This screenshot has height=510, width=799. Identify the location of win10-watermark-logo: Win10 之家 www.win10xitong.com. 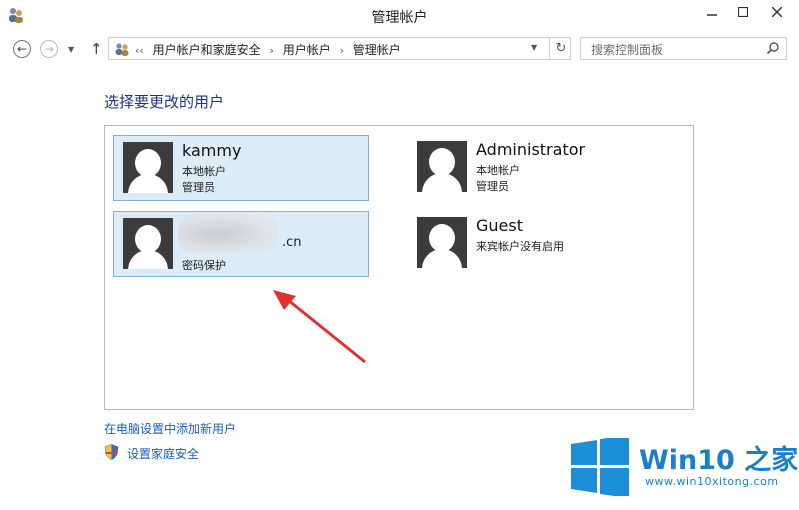
(684, 469).